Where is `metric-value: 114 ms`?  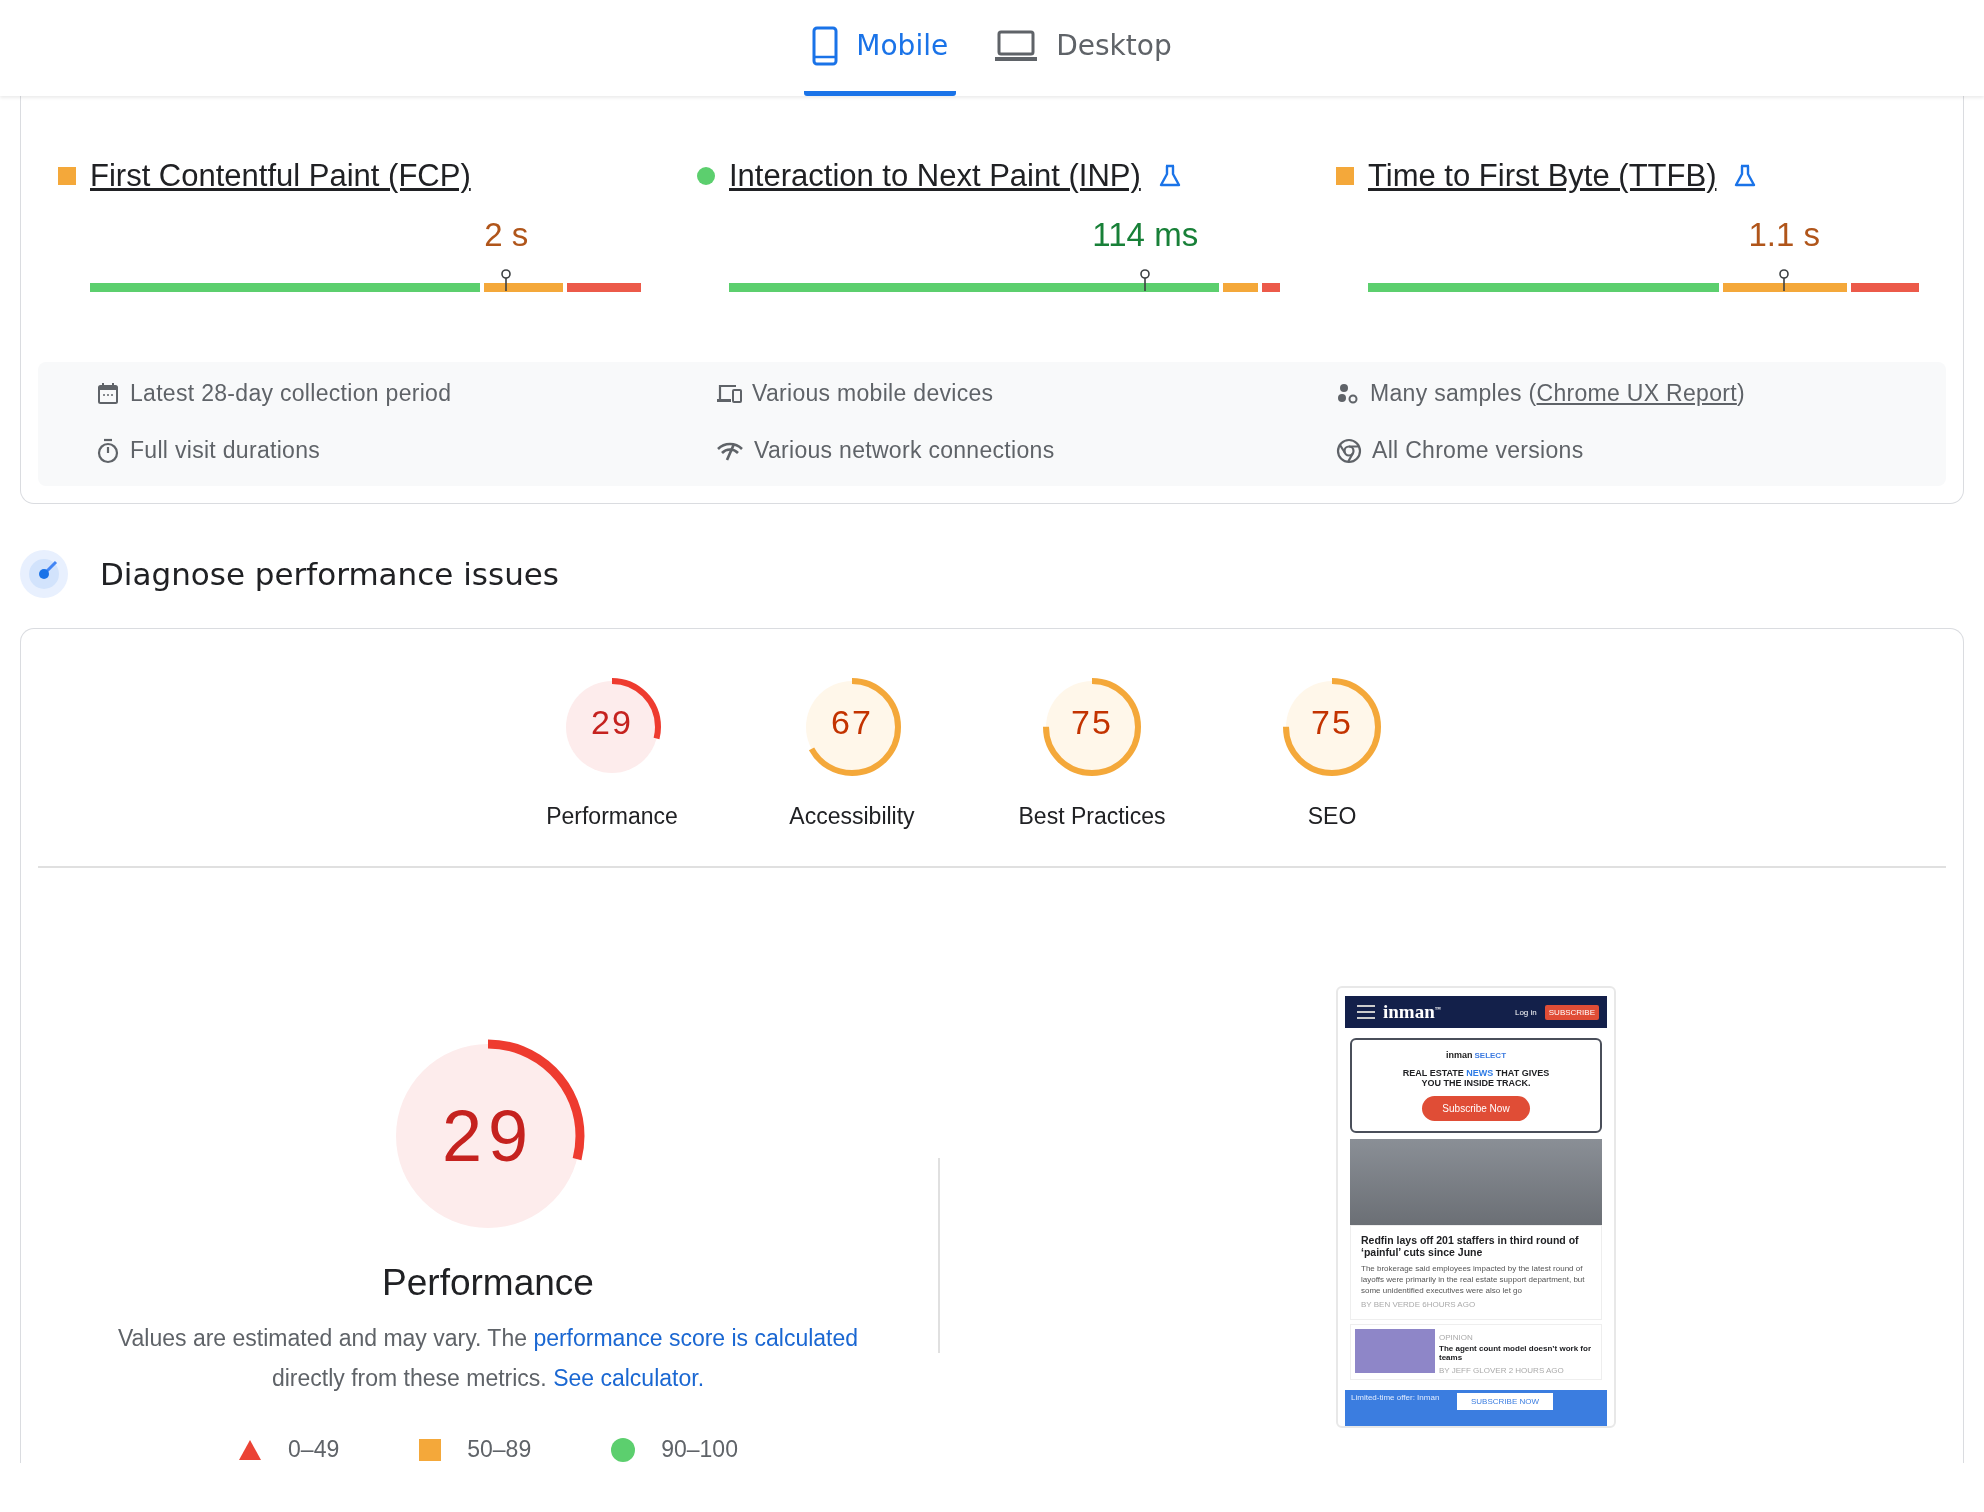 metric-value: 114 ms is located at coordinates (1145, 235).